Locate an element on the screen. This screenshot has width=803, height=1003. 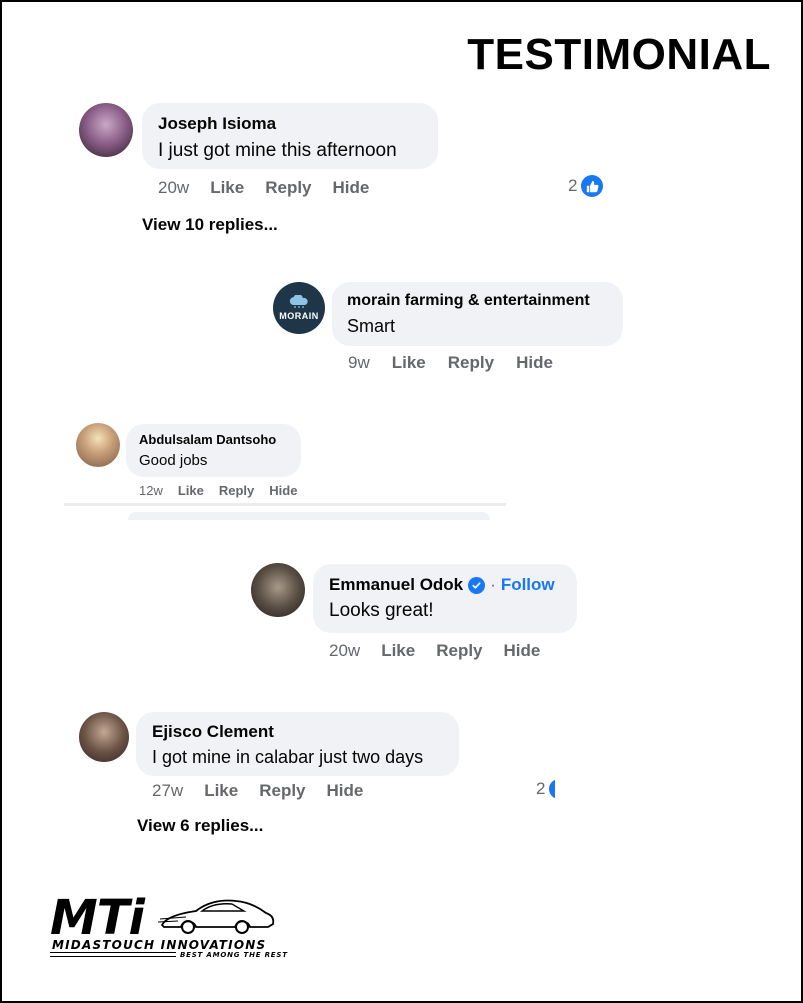
comment-bubble: Abdulsalam Dantsoho Good jobs is located at coordinates (213, 450).